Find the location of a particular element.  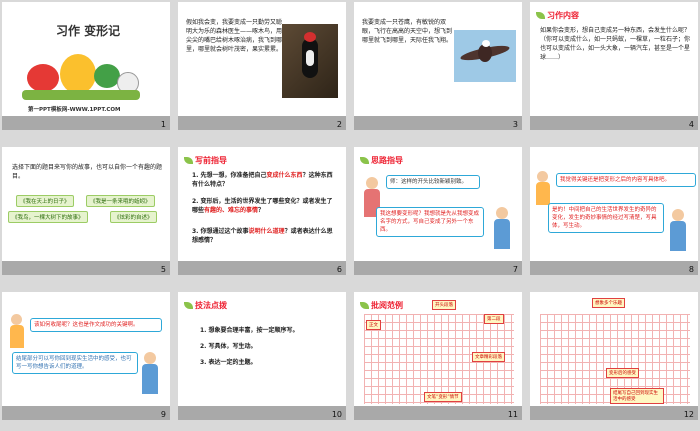

section-header-label: 习作内容 is located at coordinates (563, 15).